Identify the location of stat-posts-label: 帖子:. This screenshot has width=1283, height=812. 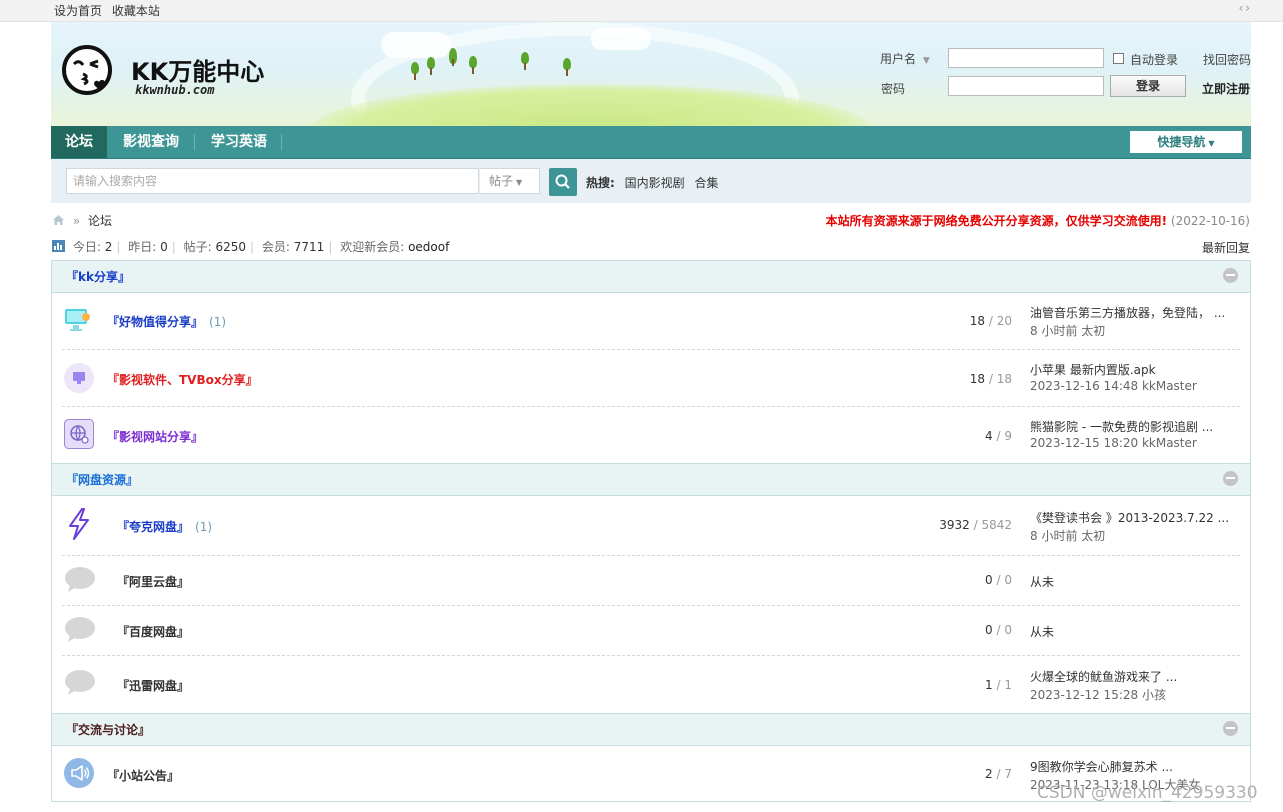
(197, 247).